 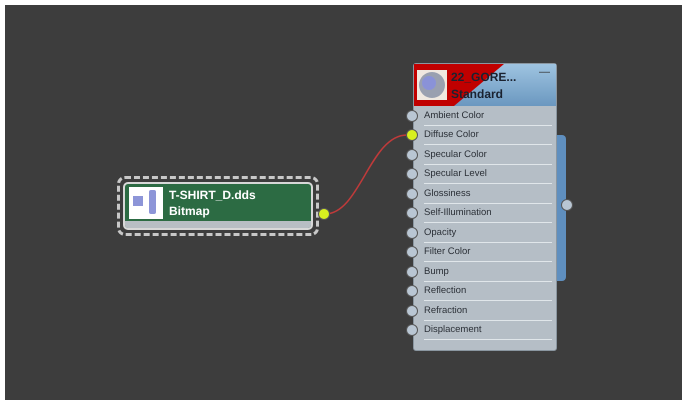 I want to click on input-slot-label: Diffuse Color, so click(x=451, y=134).